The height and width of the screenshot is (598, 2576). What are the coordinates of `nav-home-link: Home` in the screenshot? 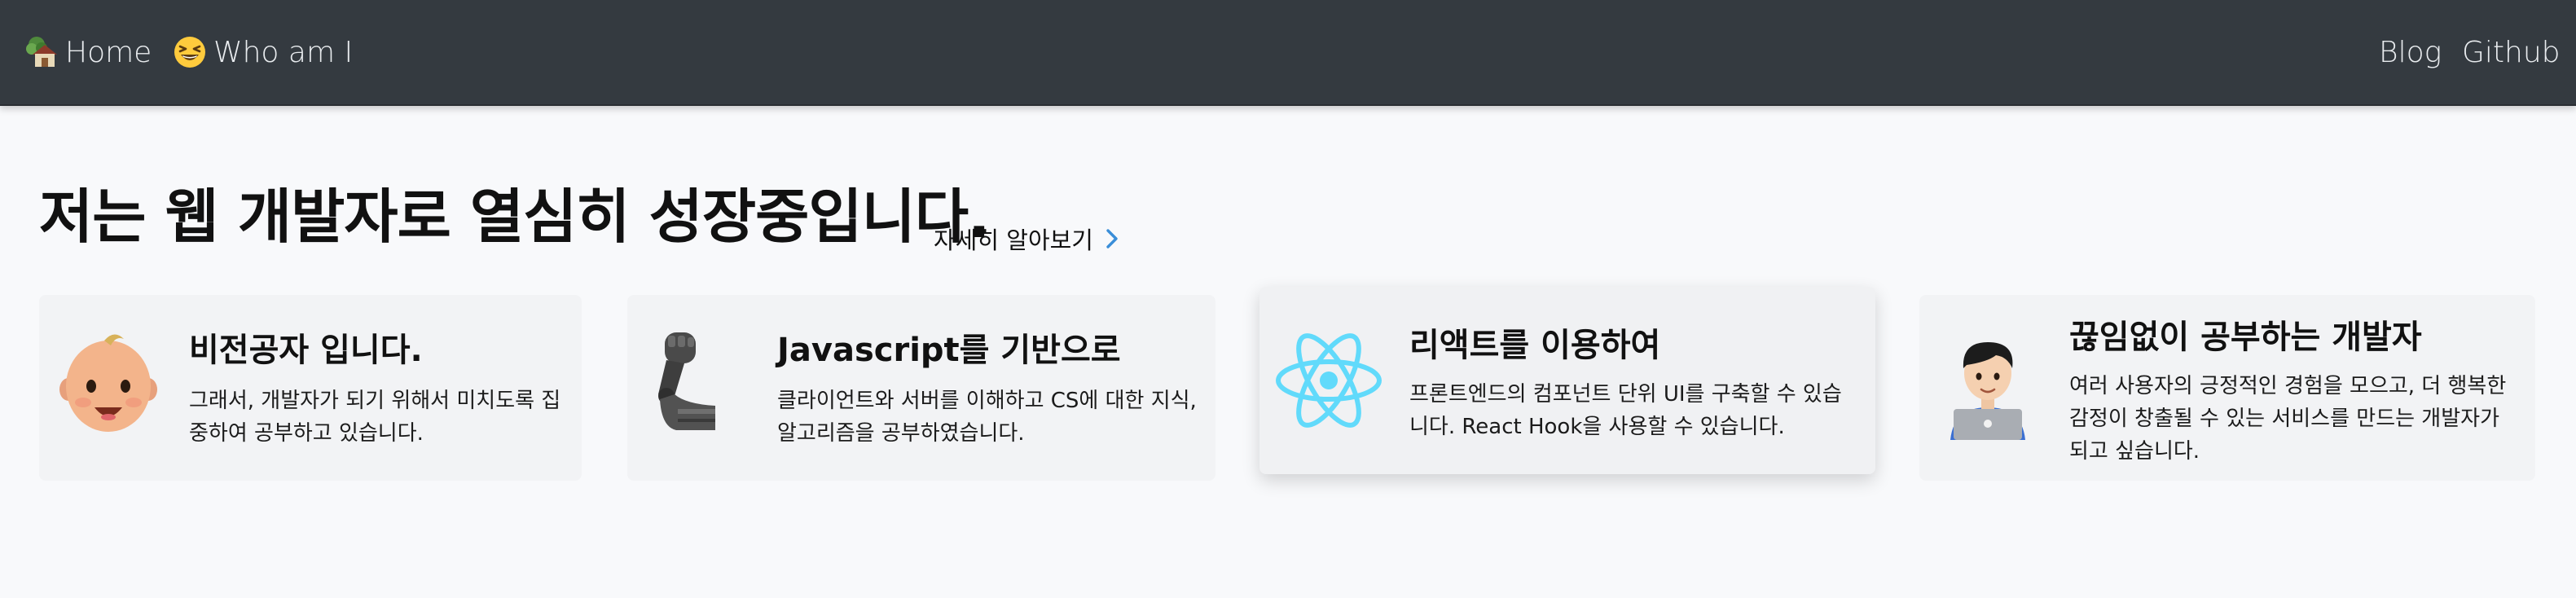 It's located at (88, 52).